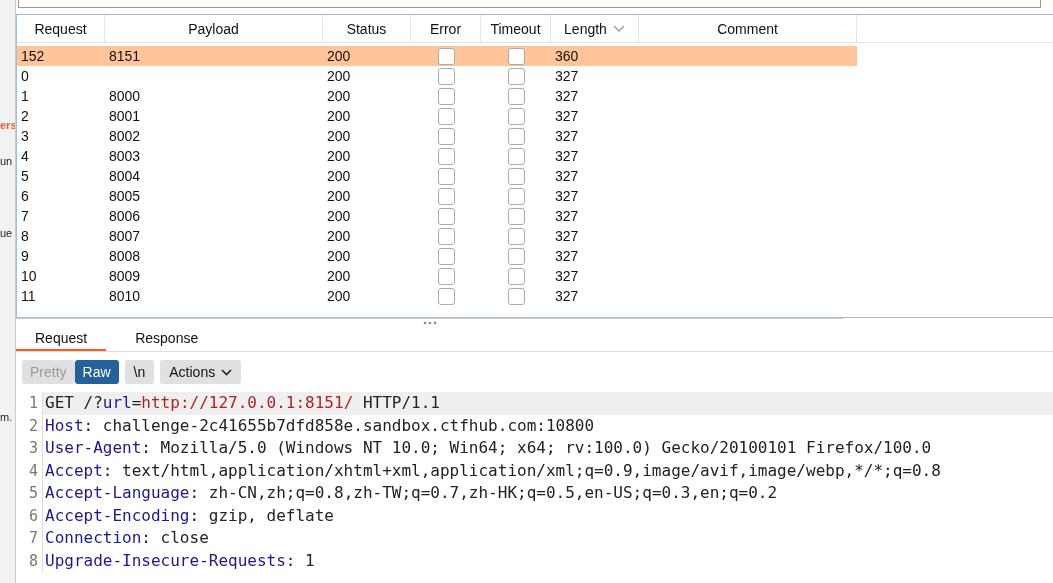 The height and width of the screenshot is (583, 1053). I want to click on code-line: Accept: text/html,application/xhtml+xml,application/xml;q=0.9,image/avif,image/webp,*/*;q=0.8, so click(547, 470).